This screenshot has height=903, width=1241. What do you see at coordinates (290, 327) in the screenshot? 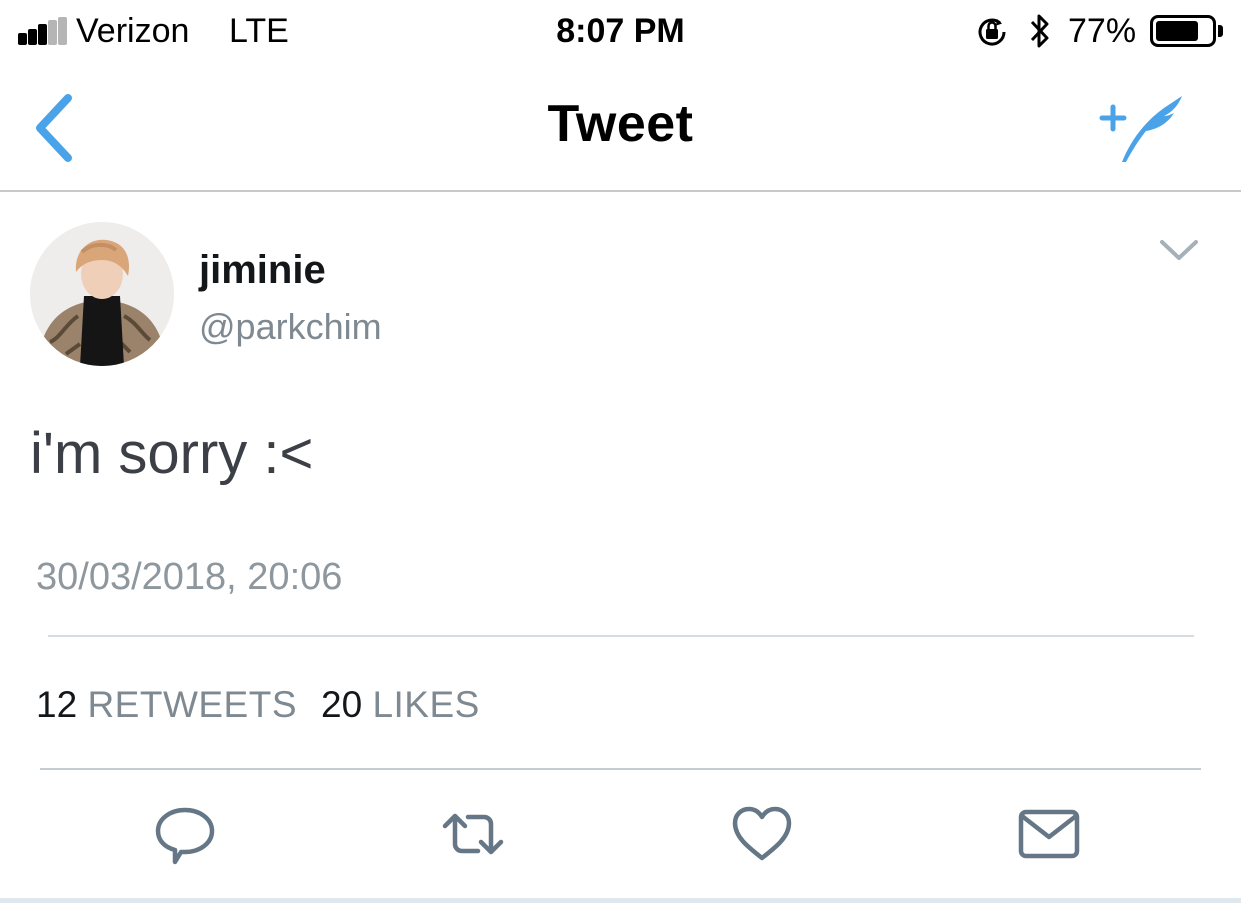
I see `user-handle: @parkchim` at bounding box center [290, 327].